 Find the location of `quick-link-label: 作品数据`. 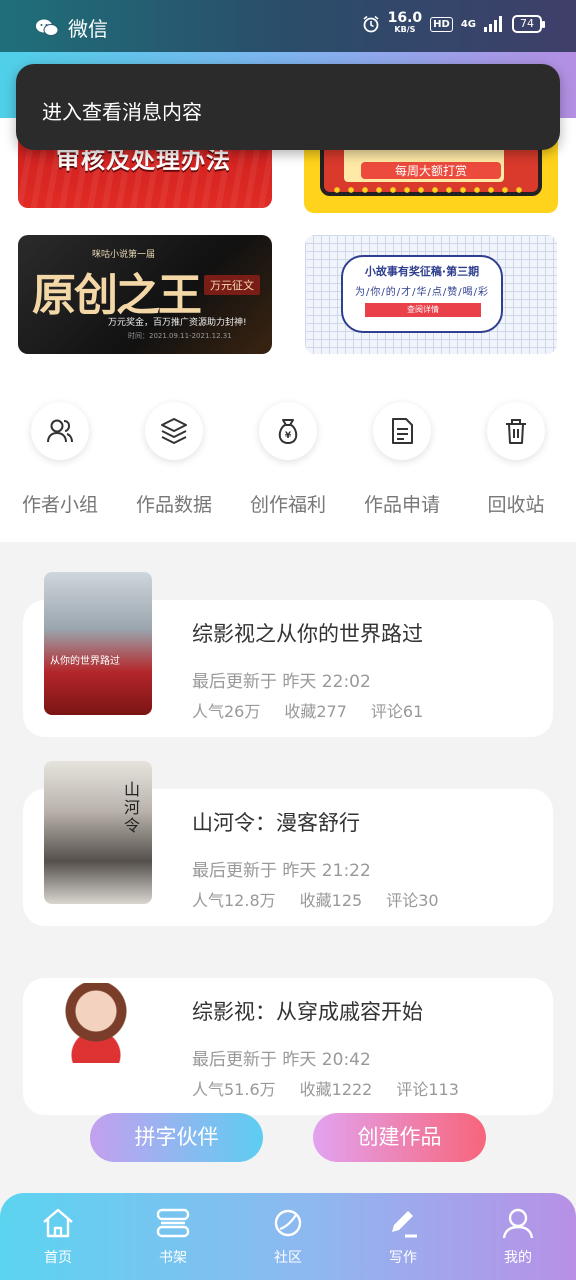

quick-link-label: 作品数据 is located at coordinates (173, 505).